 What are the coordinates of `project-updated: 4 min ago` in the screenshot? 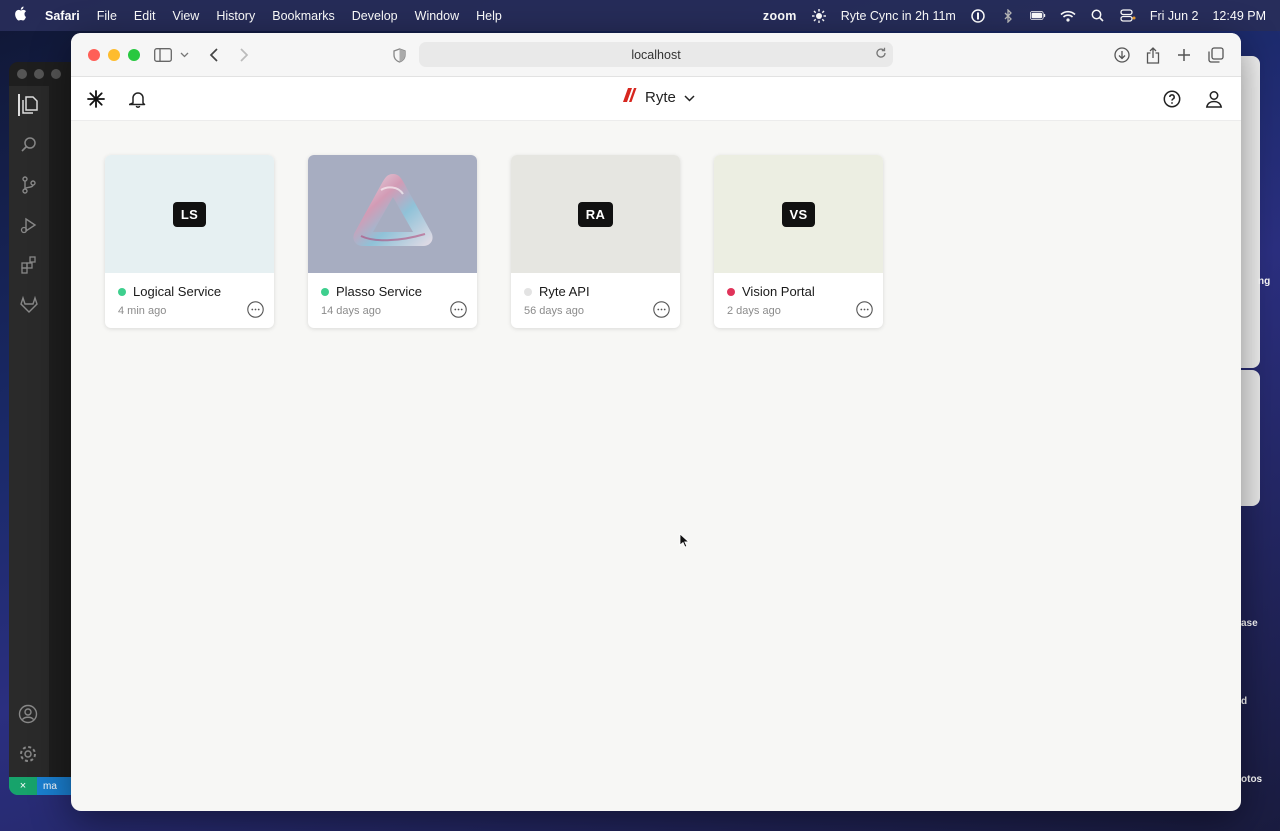 It's located at (142, 311).